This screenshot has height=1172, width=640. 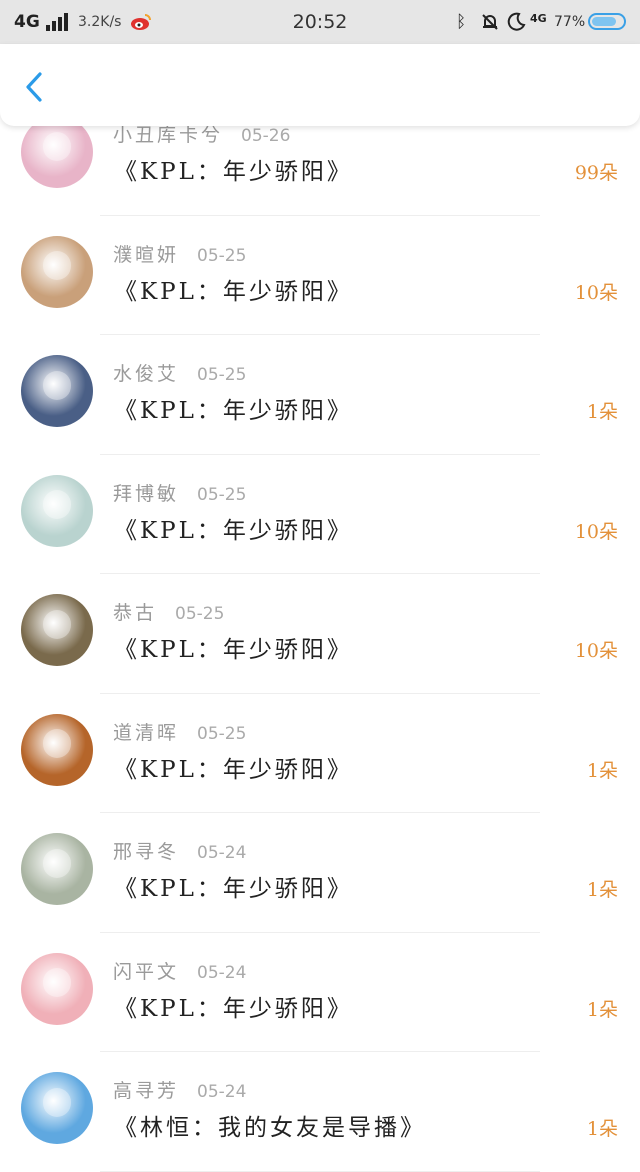 What do you see at coordinates (607, 21) in the screenshot?
I see `battery-icon` at bounding box center [607, 21].